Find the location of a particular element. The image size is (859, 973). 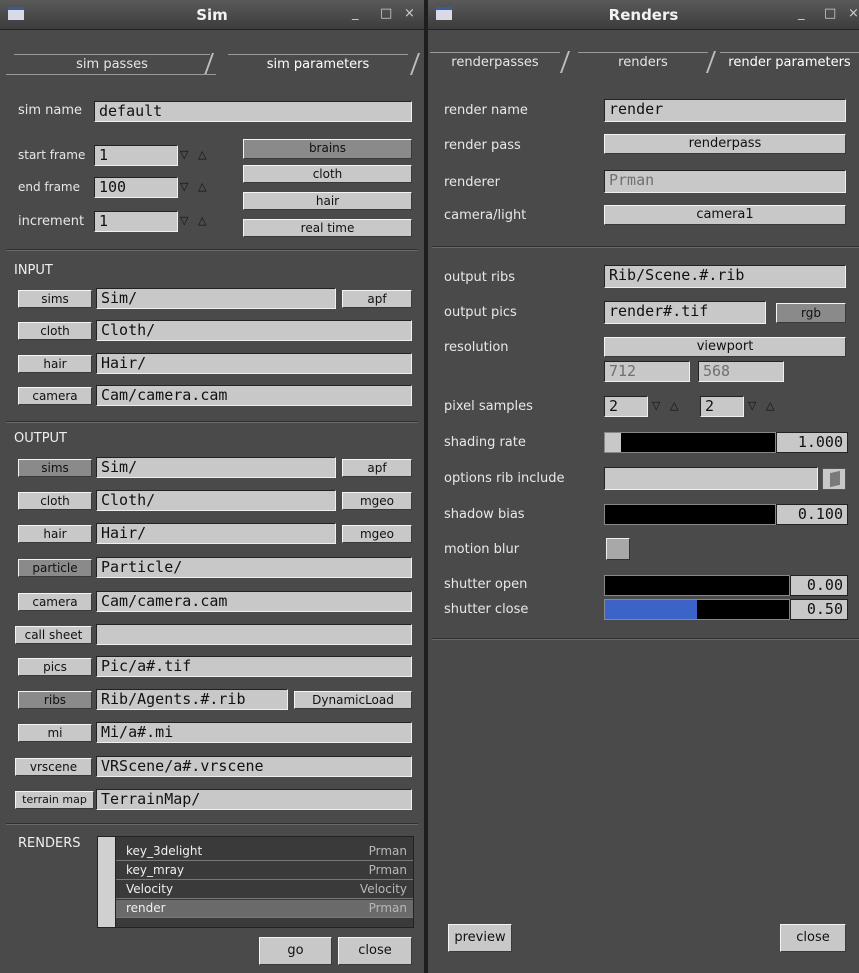

output-ribs-button: ribs is located at coordinates (55, 700).